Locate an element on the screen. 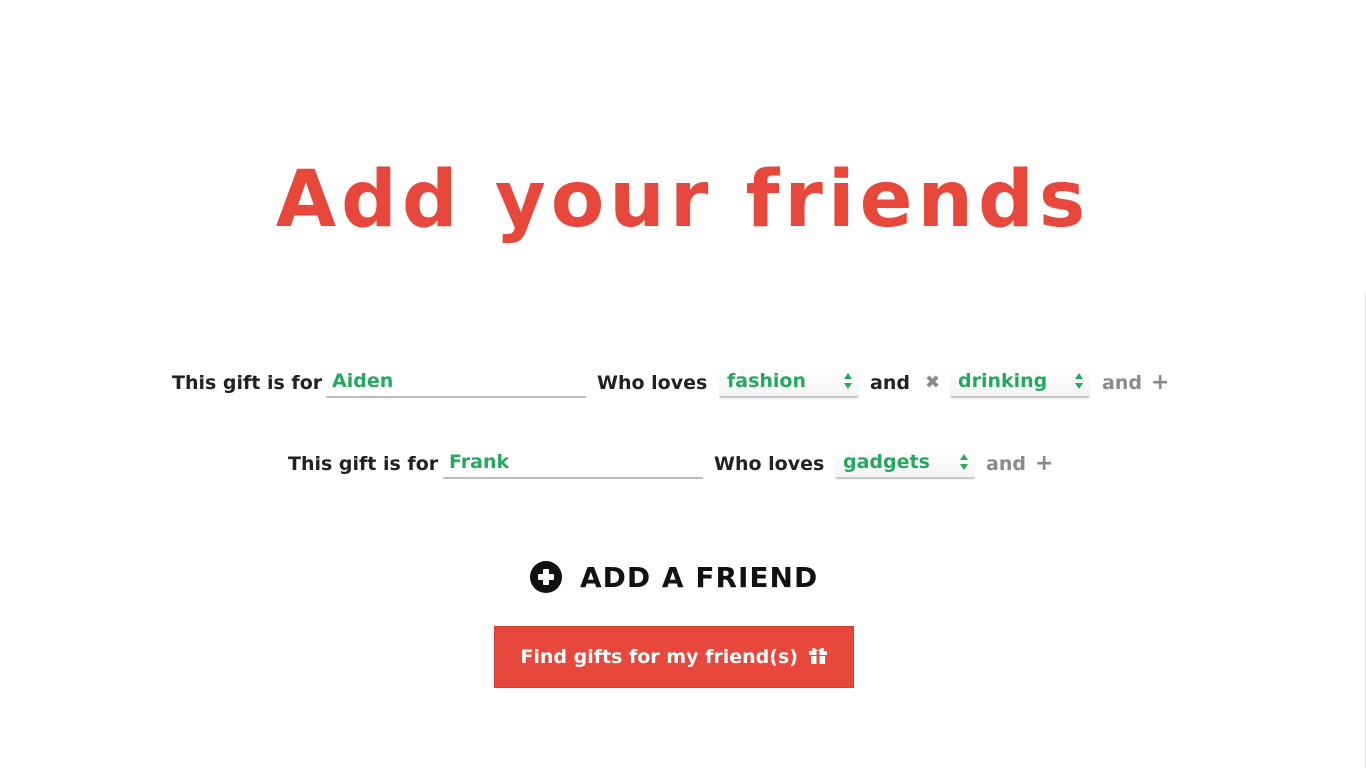 Image resolution: width=1366 pixels, height=768 pixels. friend-row: This gift is for Who loves gadgets and + is located at coordinates (678, 464).